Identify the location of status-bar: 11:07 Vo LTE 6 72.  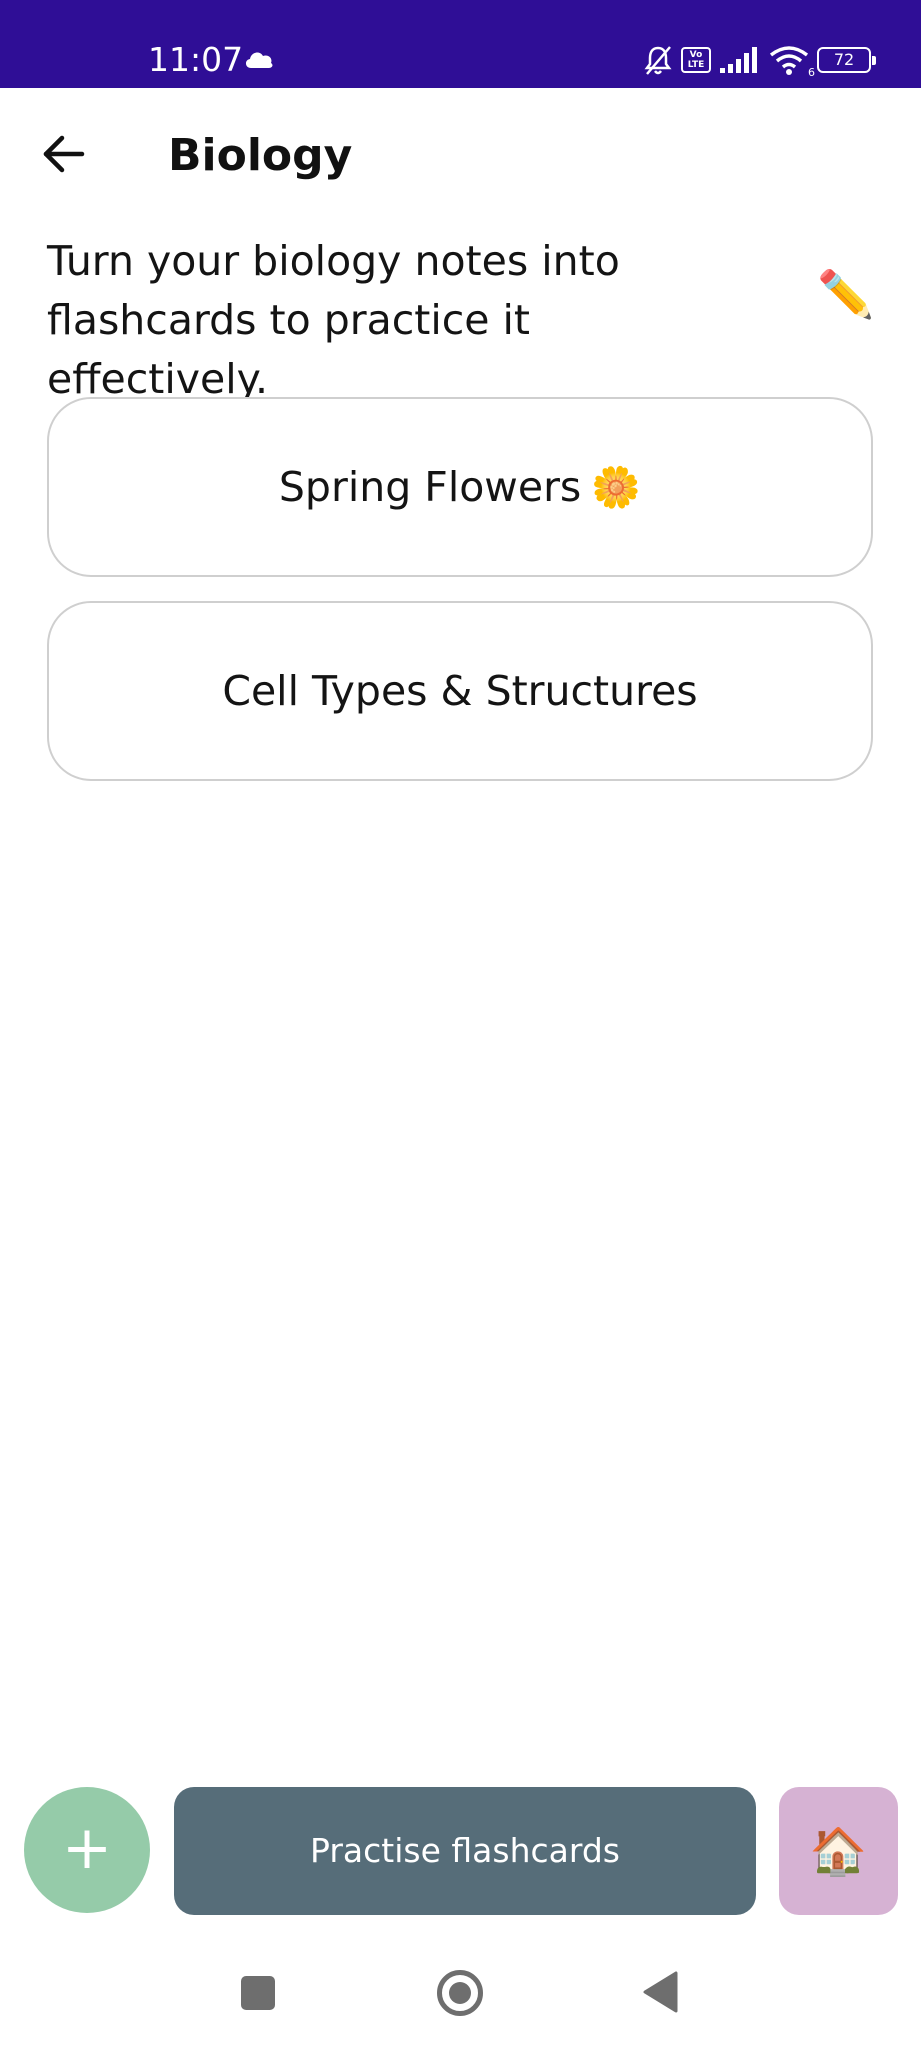
(460, 44).